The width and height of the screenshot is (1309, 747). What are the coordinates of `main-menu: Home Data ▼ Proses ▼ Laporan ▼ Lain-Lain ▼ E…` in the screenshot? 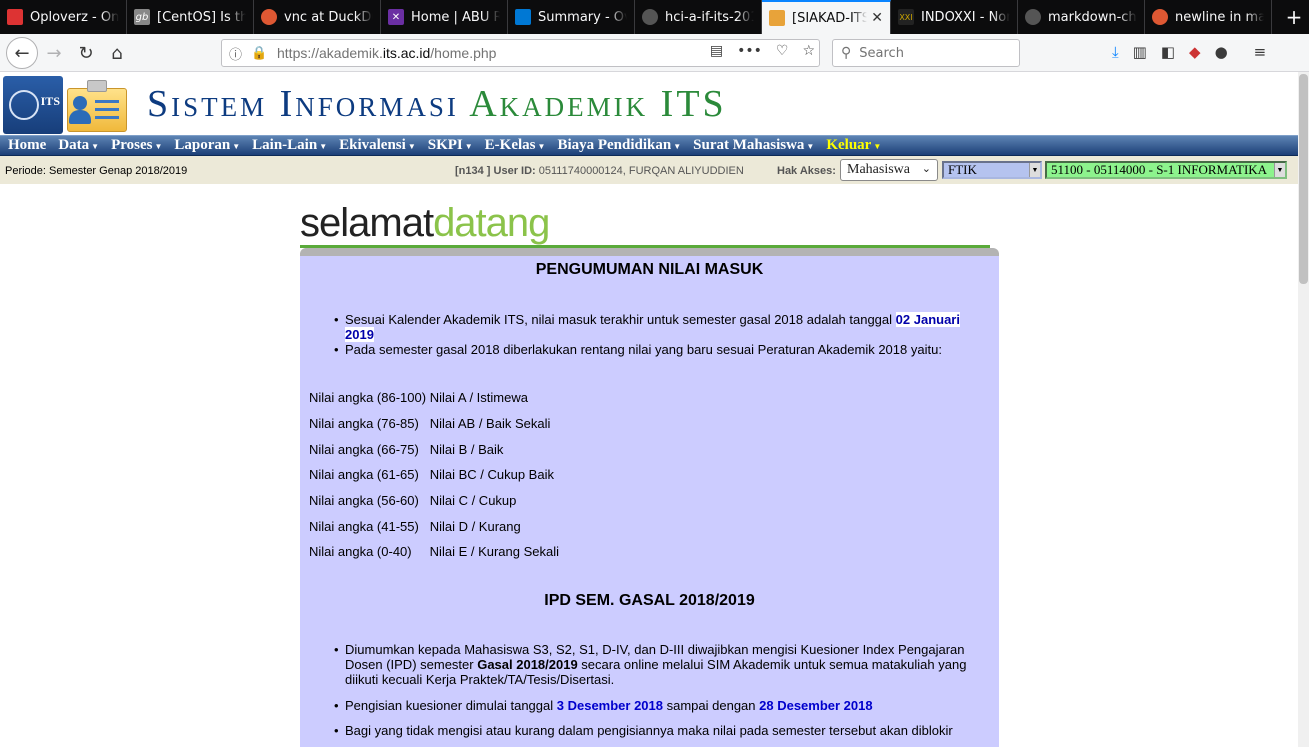 It's located at (649, 145).